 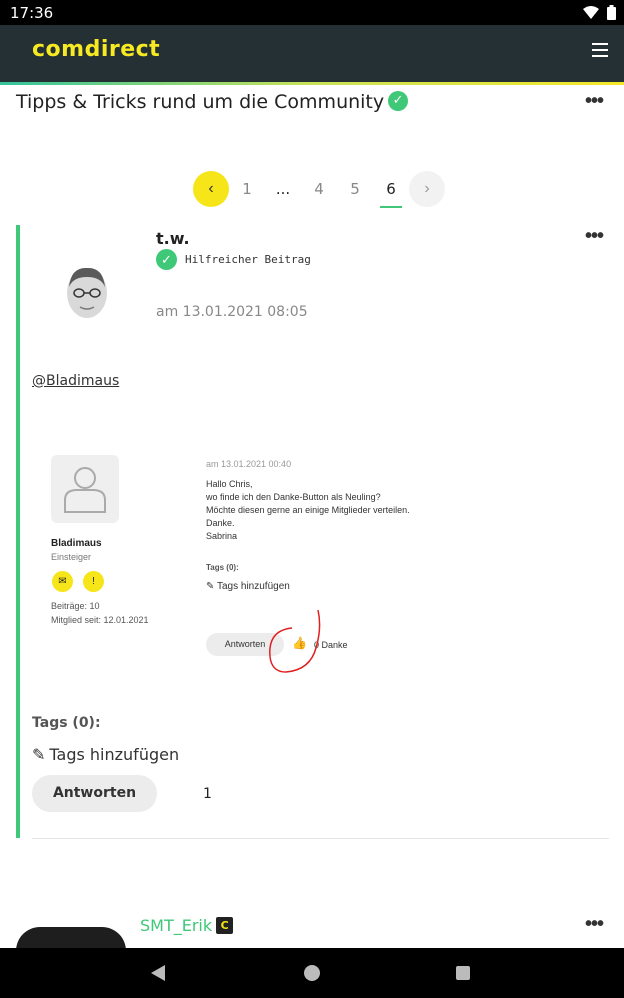 I want to click on pagination: ‹ 1 ... 4 5 6 ›, so click(x=319, y=189).